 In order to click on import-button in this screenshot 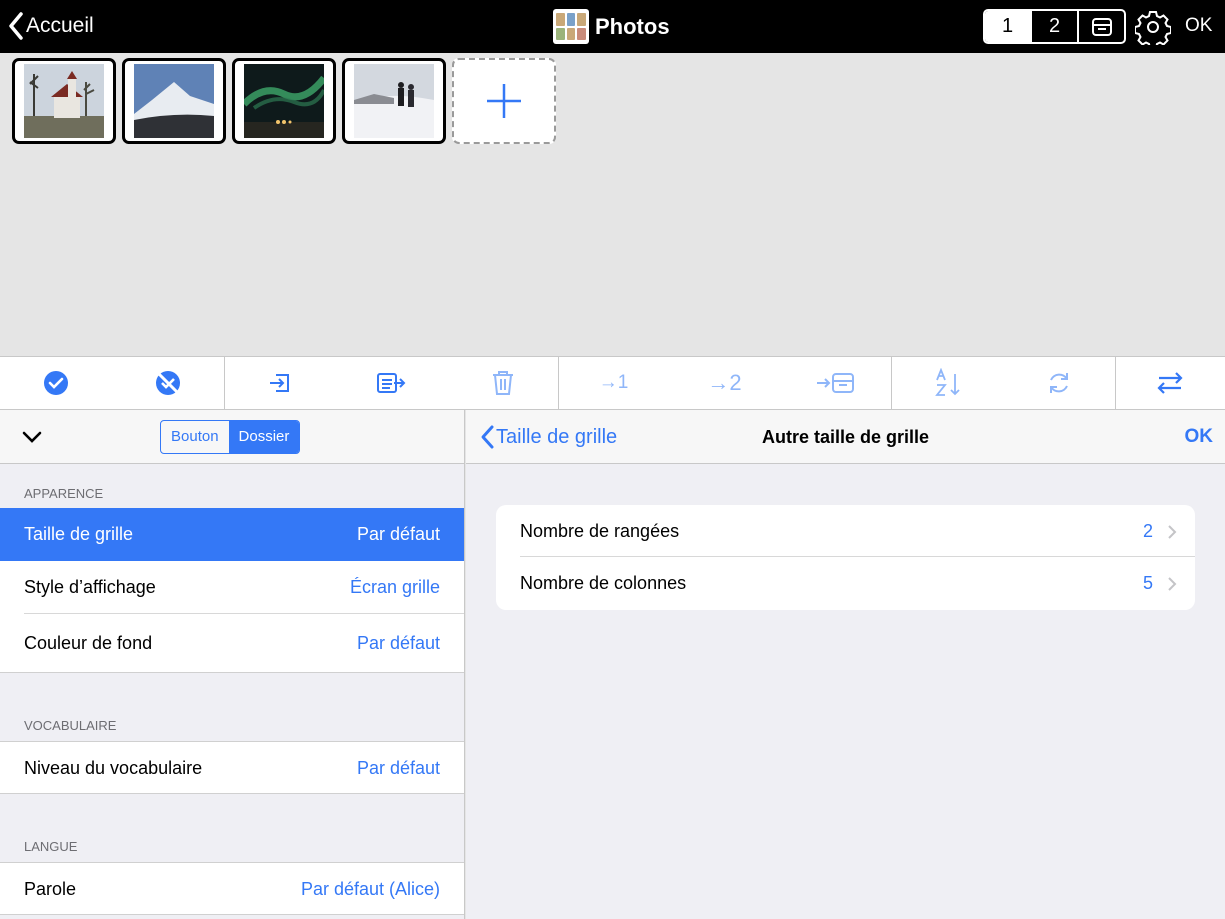, I will do `click(279, 383)`.